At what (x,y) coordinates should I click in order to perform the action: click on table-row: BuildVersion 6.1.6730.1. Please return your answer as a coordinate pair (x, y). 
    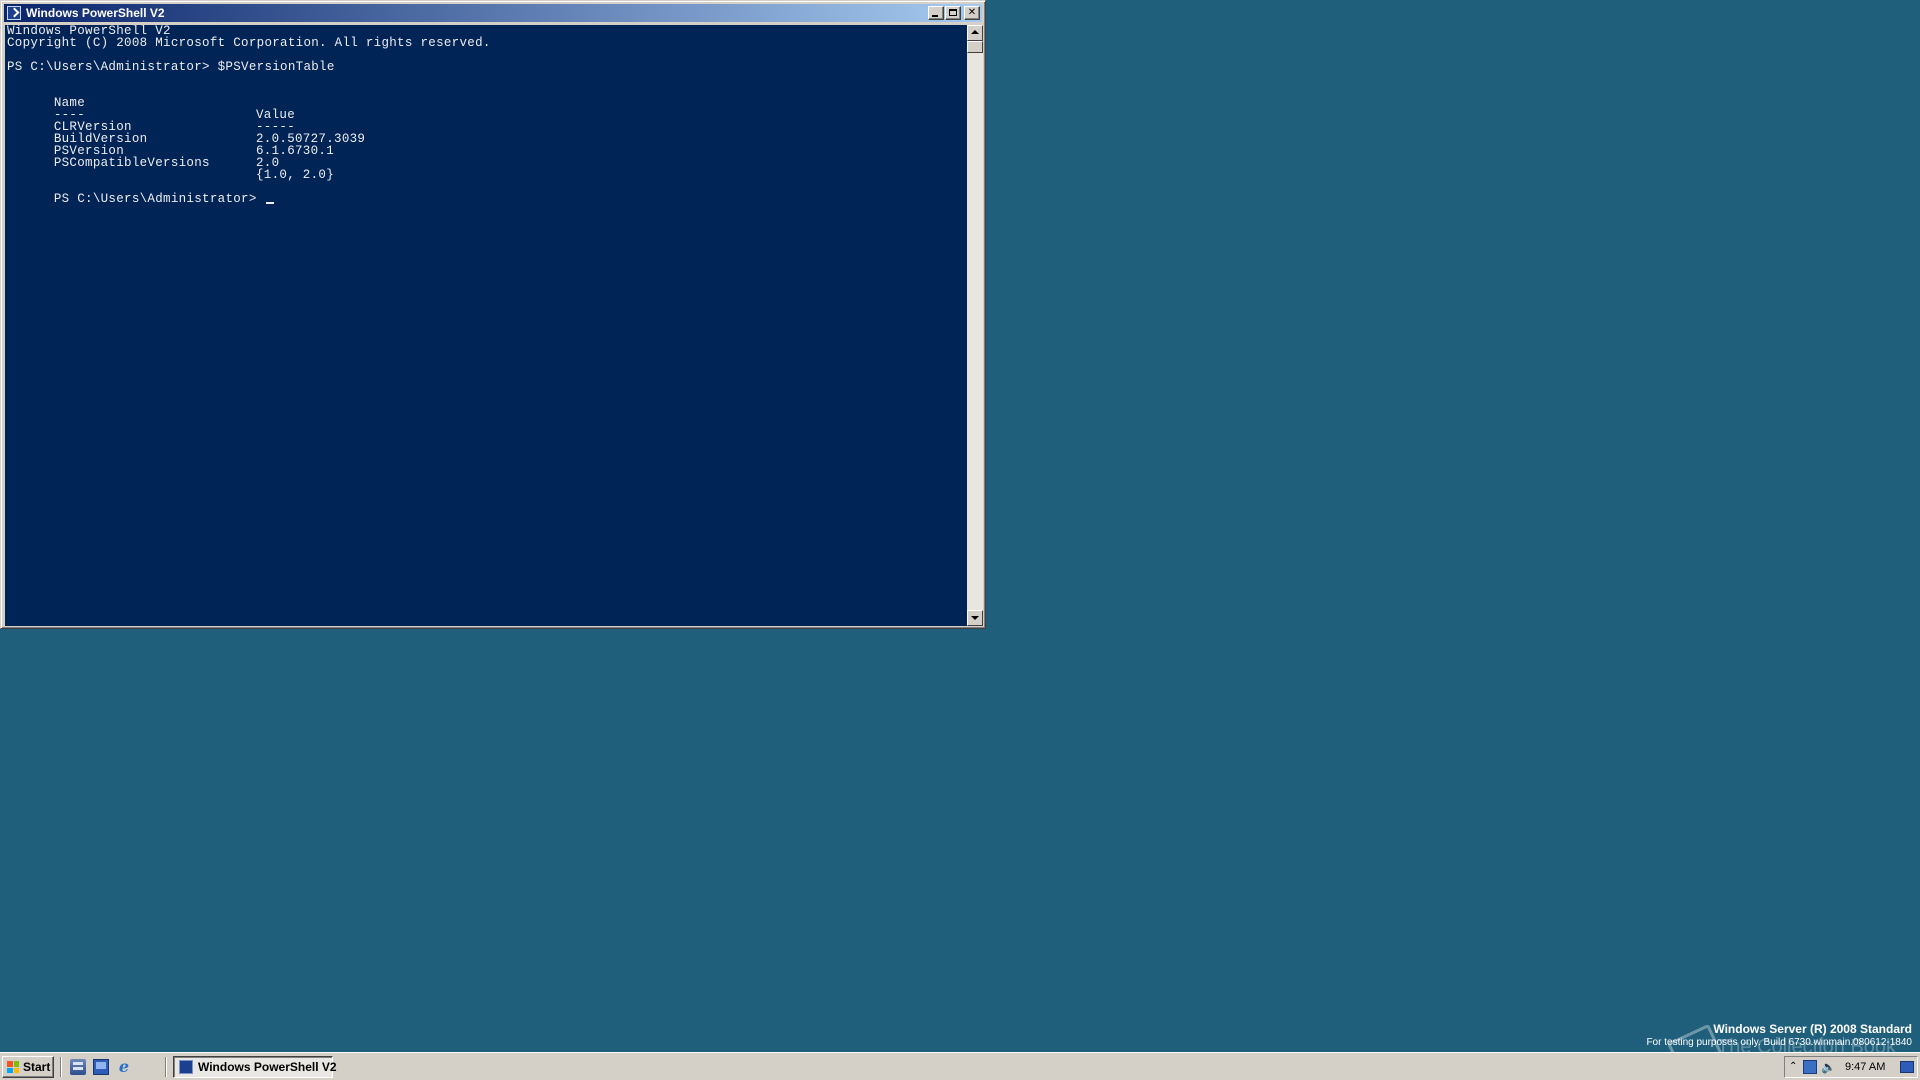
    Looking at the image, I should click on (170, 139).